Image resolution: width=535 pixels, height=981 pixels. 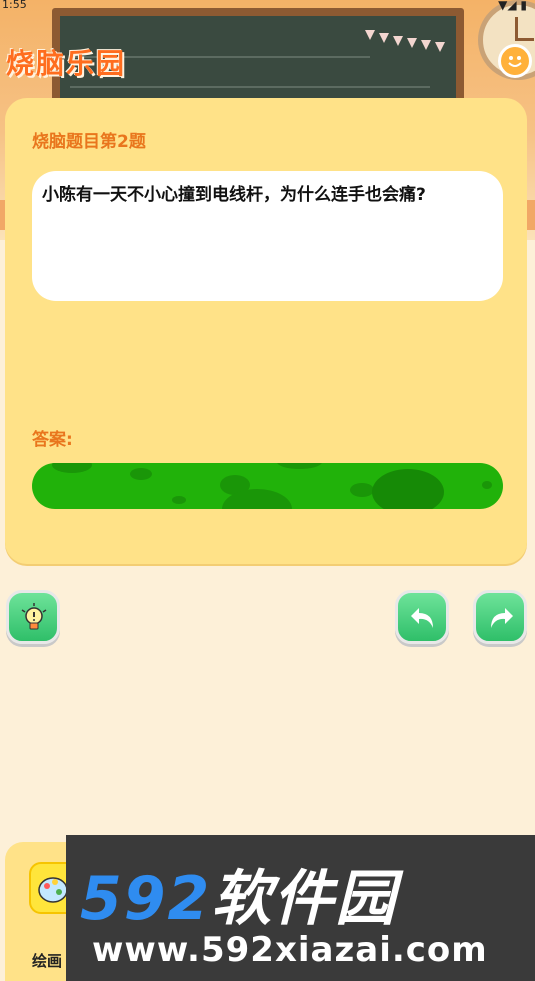 What do you see at coordinates (89, 142) in the screenshot?
I see `question-title: 烧脑题目第2题` at bounding box center [89, 142].